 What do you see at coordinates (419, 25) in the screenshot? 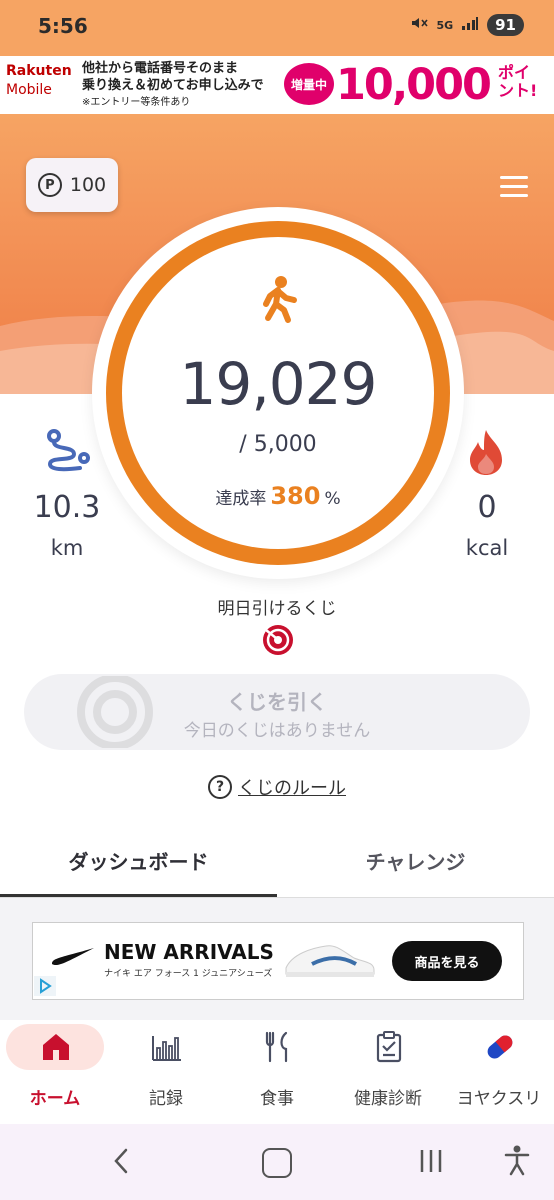
I see `mute-icon` at bounding box center [419, 25].